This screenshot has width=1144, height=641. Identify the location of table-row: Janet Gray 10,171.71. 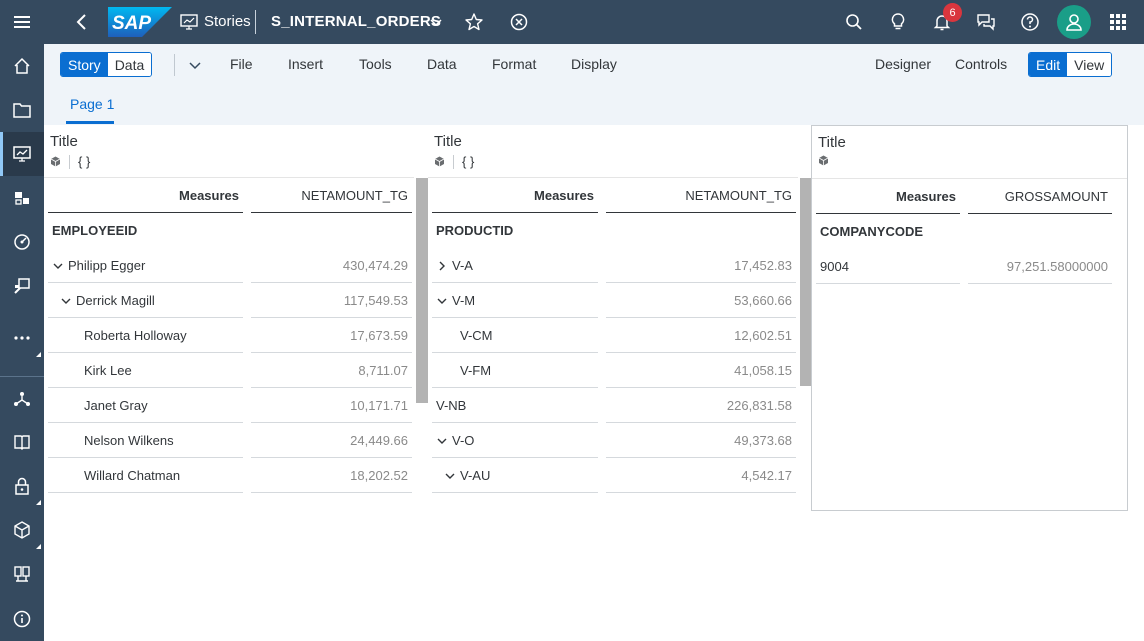
(230, 405).